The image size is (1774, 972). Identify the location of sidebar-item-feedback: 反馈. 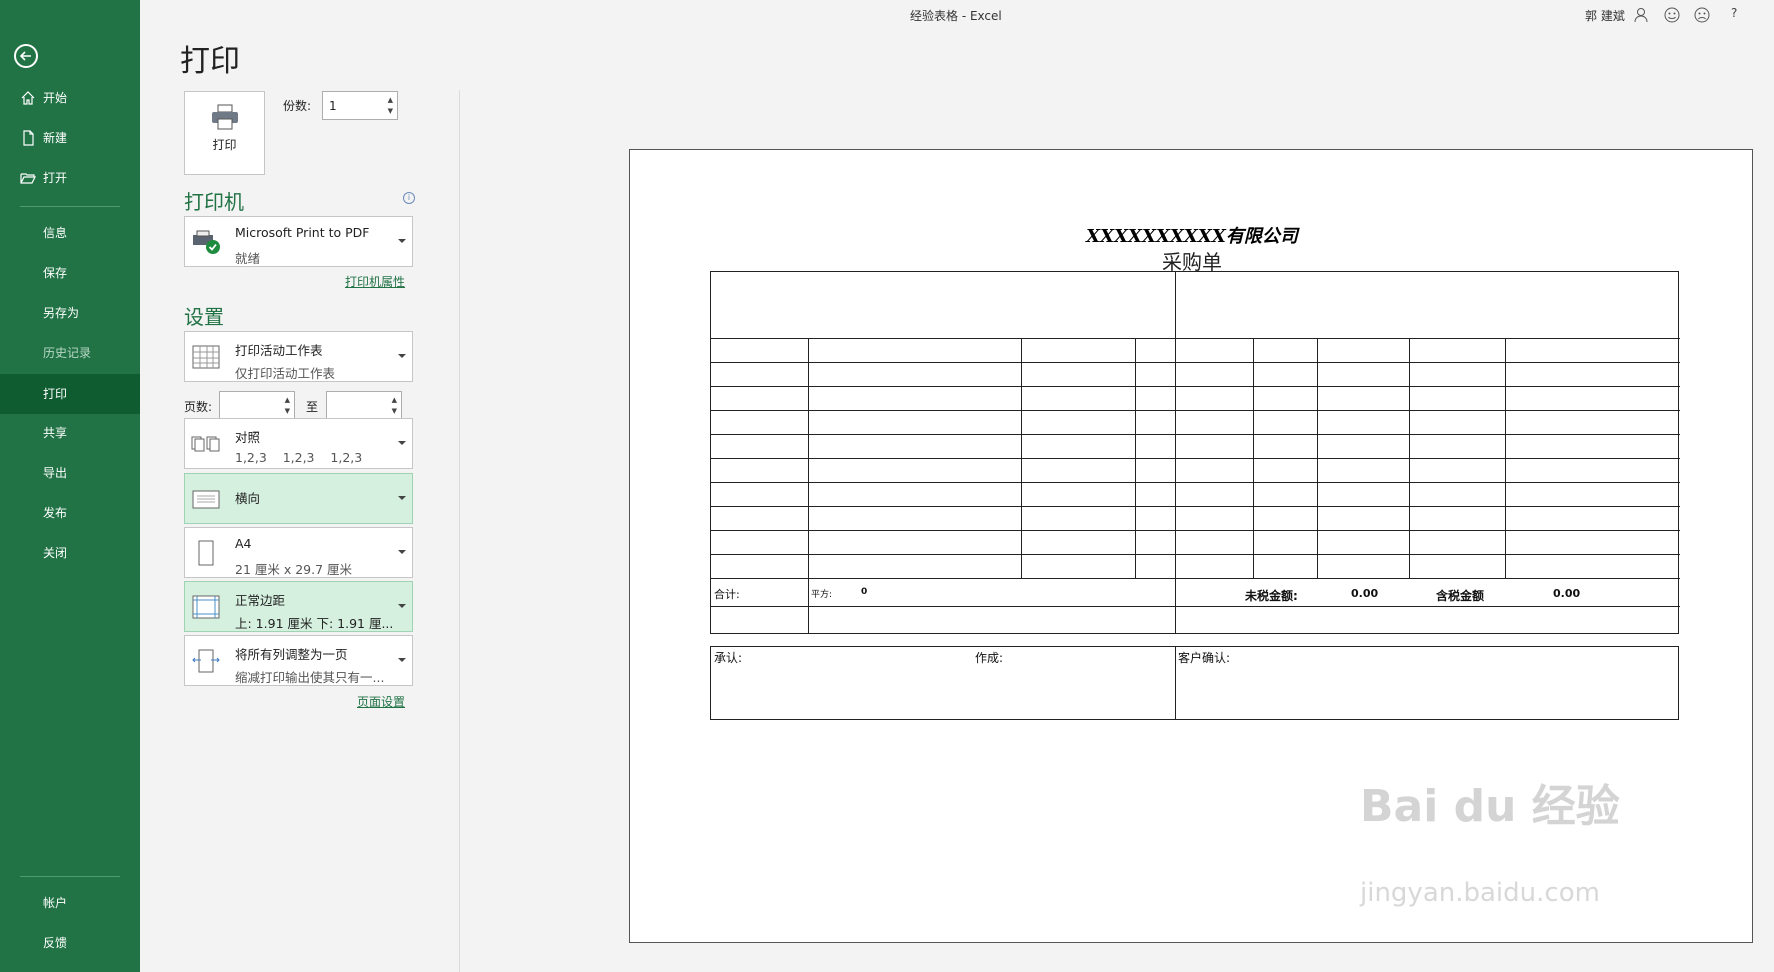
(70, 943).